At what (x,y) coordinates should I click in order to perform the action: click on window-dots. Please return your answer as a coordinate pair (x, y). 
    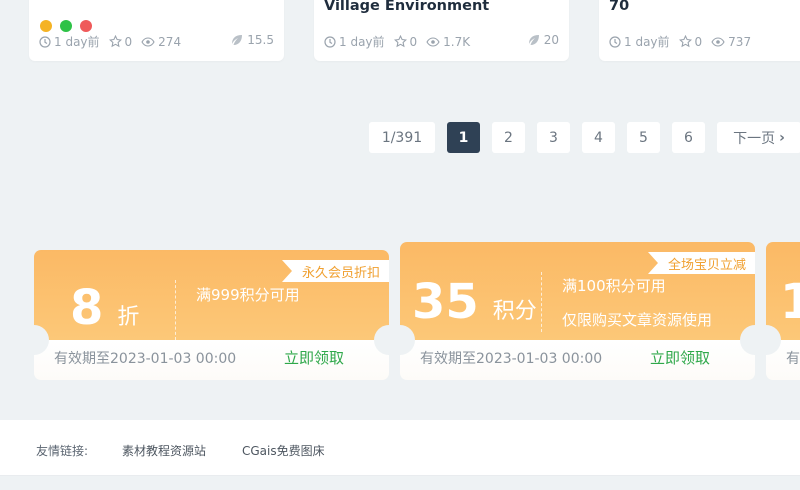
    Looking at the image, I should click on (66, 26).